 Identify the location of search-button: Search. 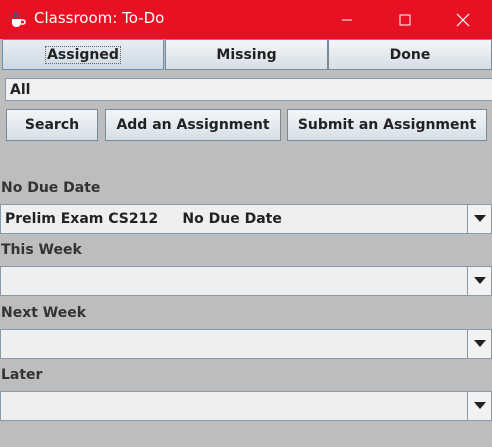
(52, 125).